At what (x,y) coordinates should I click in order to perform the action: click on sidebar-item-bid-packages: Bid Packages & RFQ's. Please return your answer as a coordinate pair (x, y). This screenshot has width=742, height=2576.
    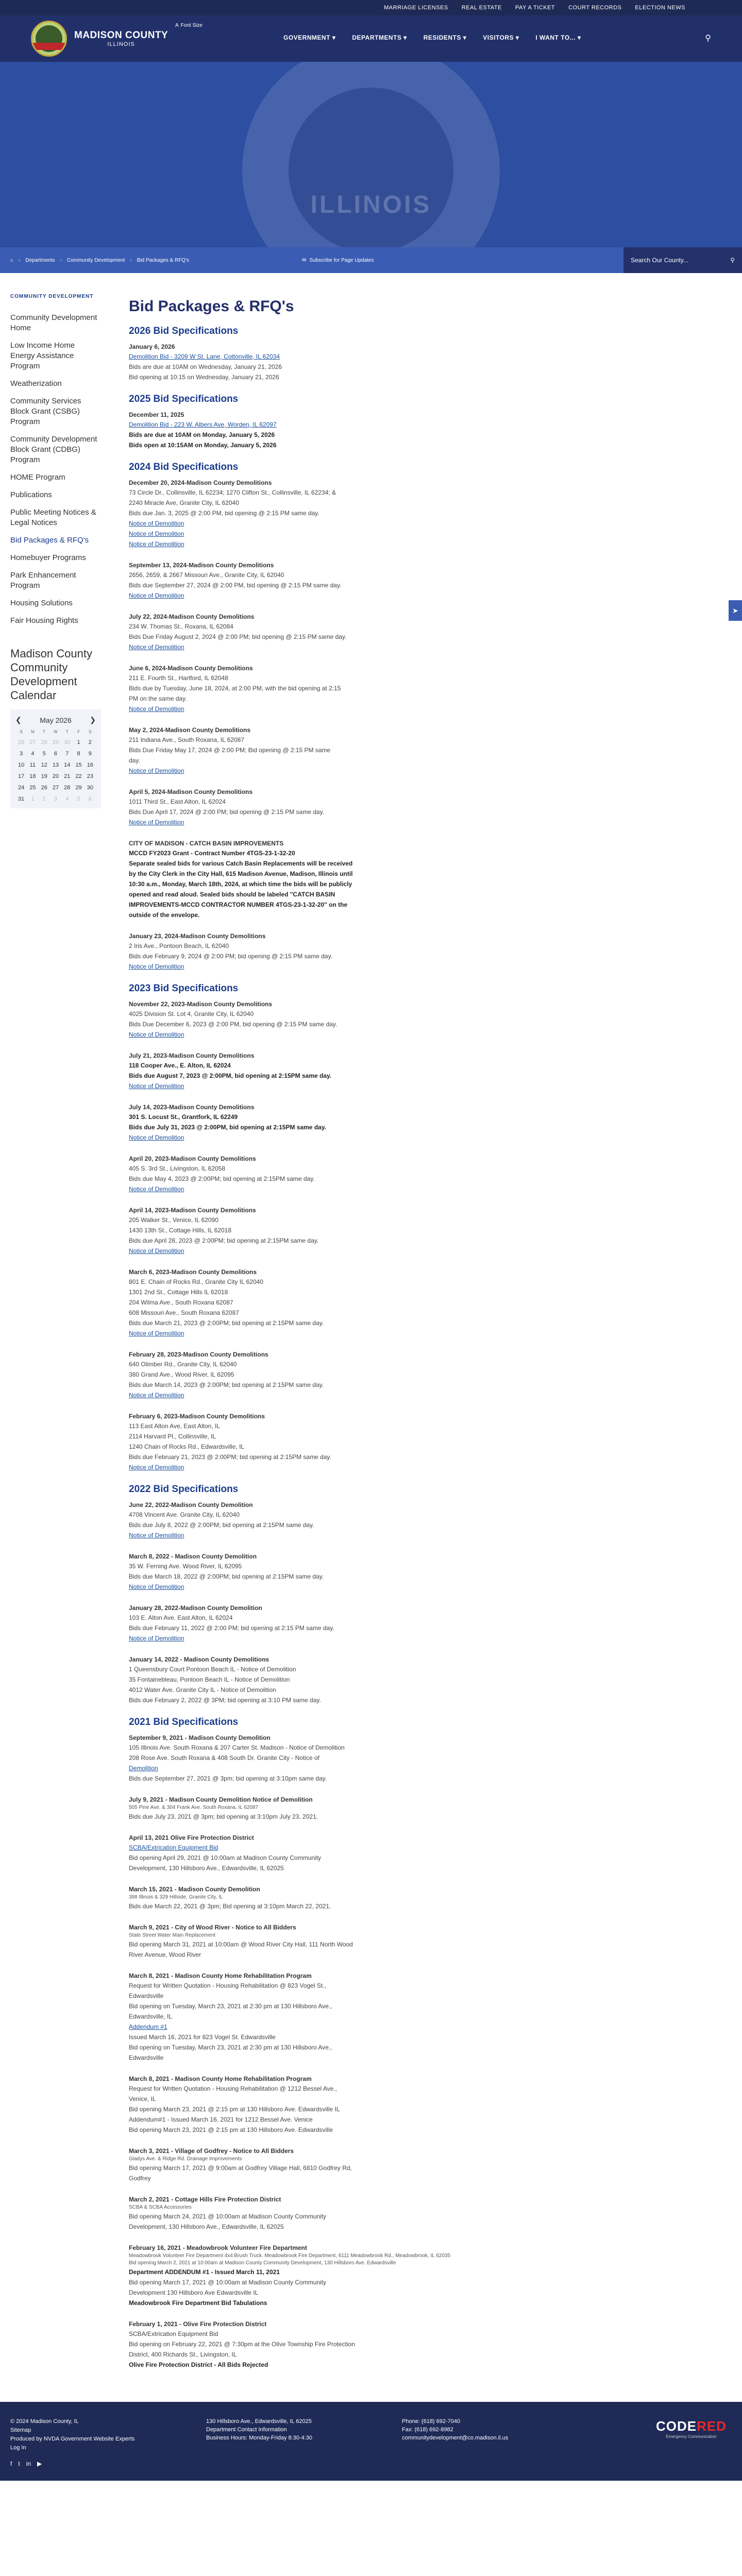
    Looking at the image, I should click on (54, 540).